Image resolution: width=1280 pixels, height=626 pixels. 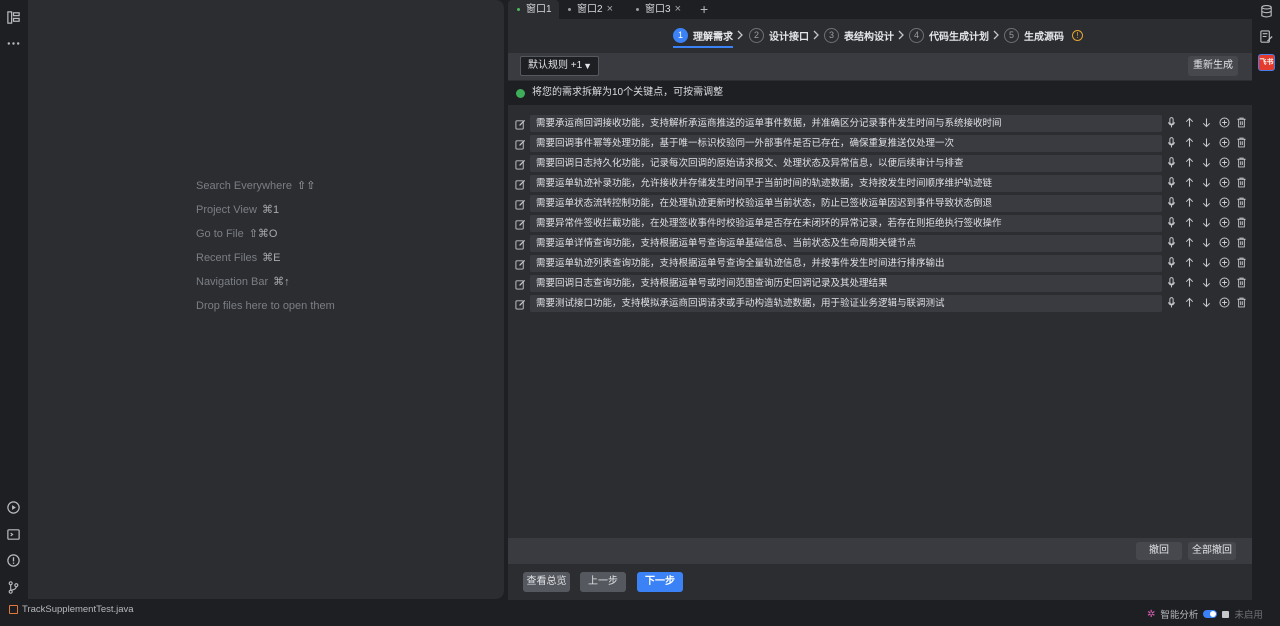 What do you see at coordinates (13, 534) in the screenshot?
I see `terminal-icon` at bounding box center [13, 534].